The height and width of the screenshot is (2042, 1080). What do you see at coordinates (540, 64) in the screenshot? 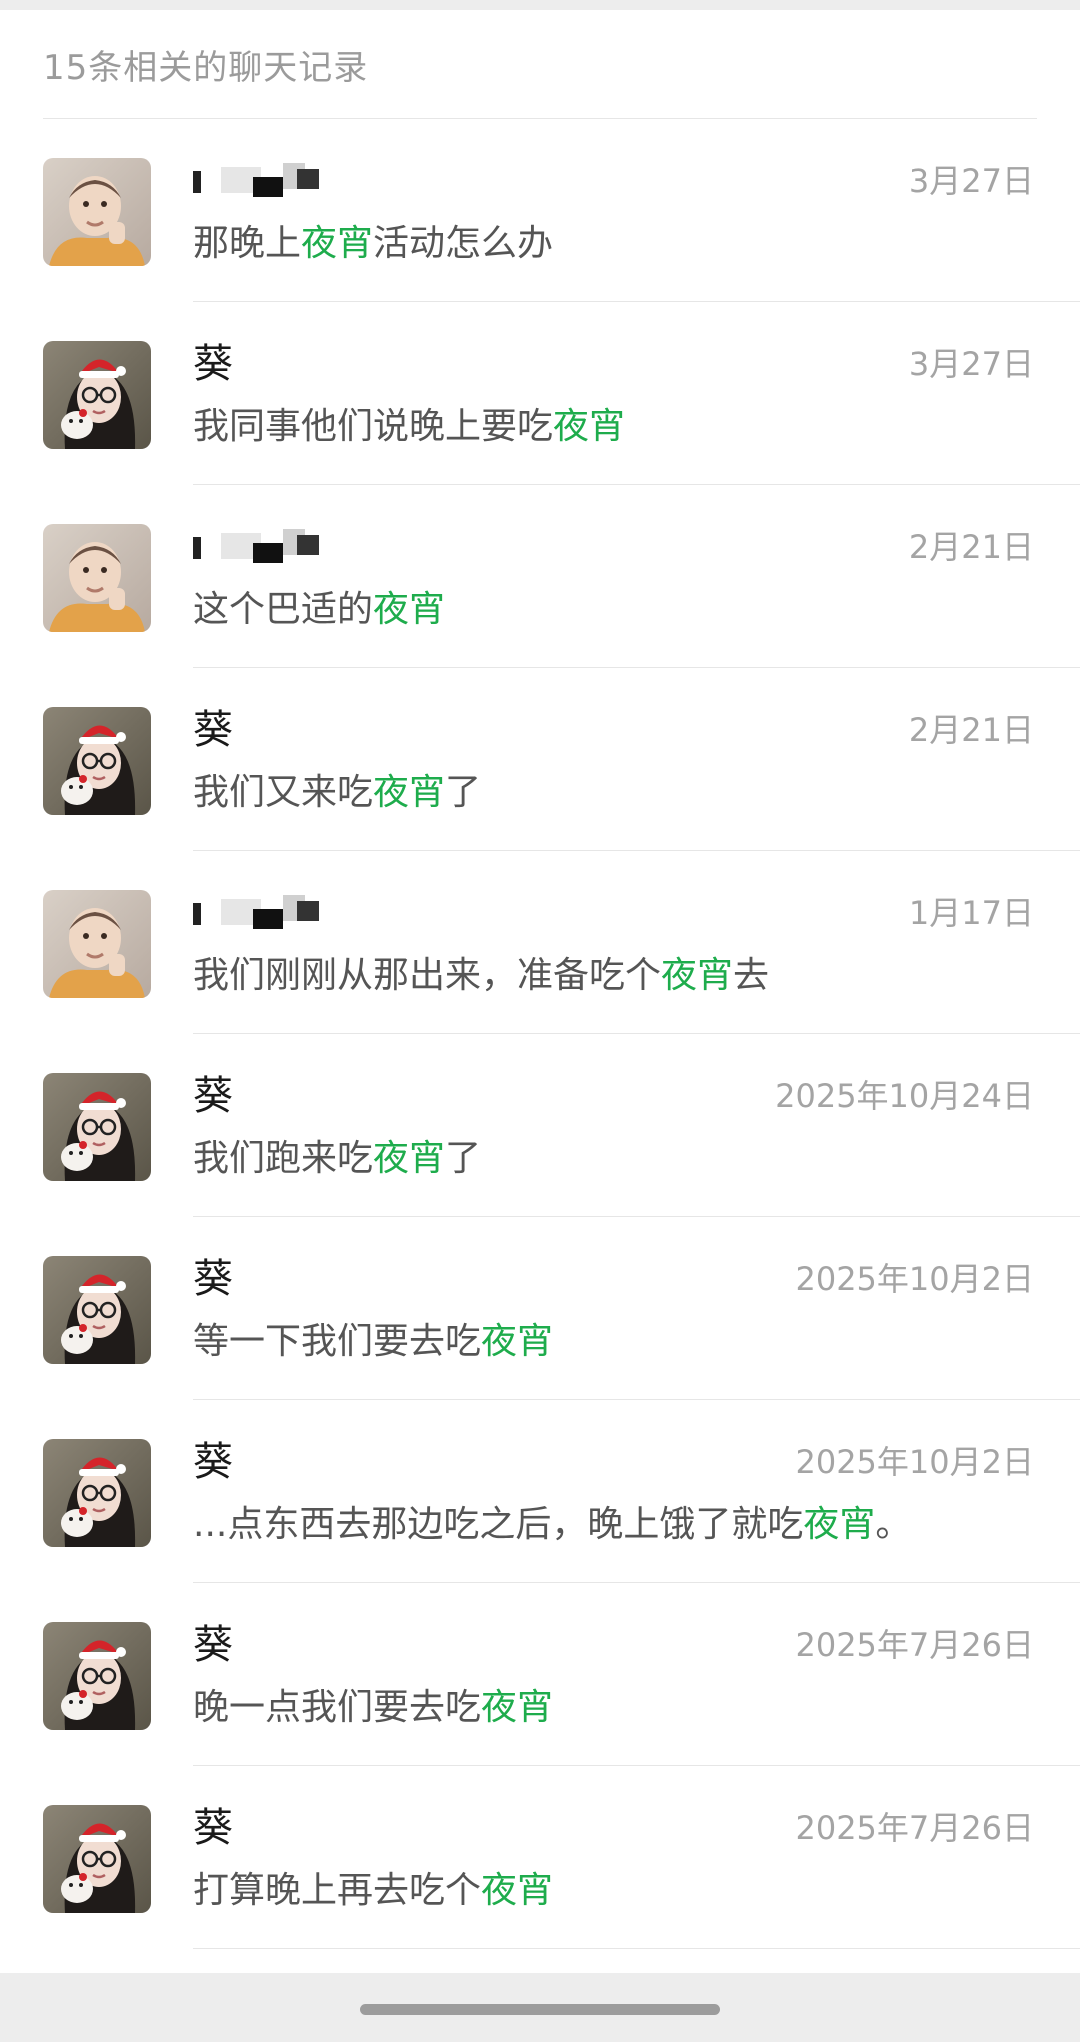
I see `results-header: 15条相关的聊天记录` at bounding box center [540, 64].